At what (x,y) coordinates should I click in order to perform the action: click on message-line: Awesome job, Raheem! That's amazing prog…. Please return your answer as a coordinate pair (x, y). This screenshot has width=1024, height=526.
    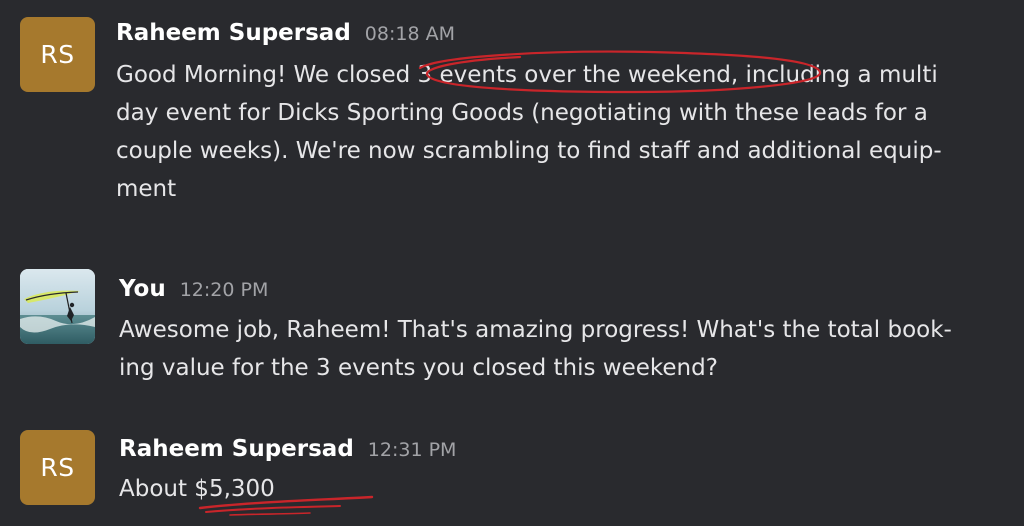
    Looking at the image, I should click on (535, 330).